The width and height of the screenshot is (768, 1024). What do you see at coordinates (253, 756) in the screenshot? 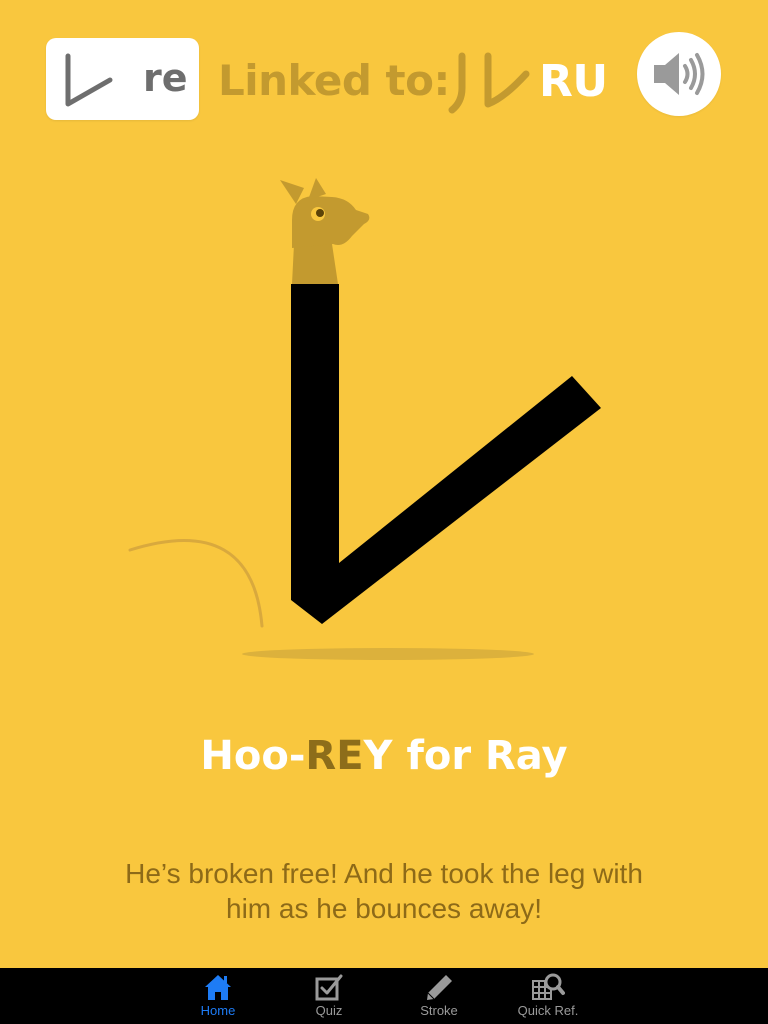
I see `title-prefix: Hoo-` at bounding box center [253, 756].